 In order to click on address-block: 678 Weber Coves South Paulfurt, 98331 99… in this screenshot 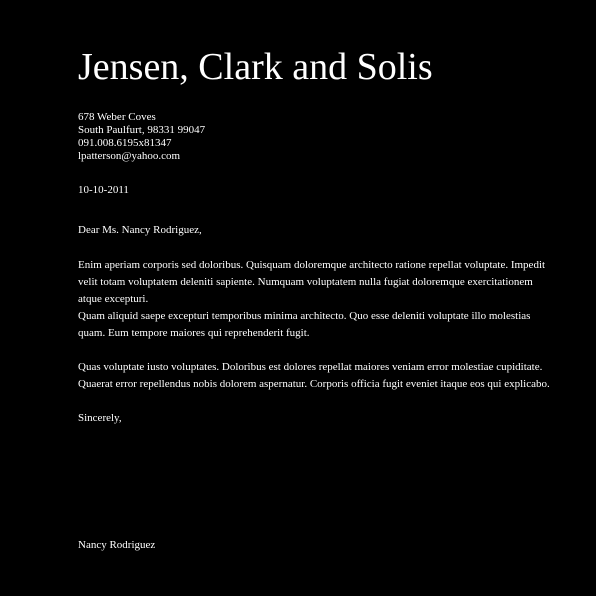, I will do `click(141, 137)`.